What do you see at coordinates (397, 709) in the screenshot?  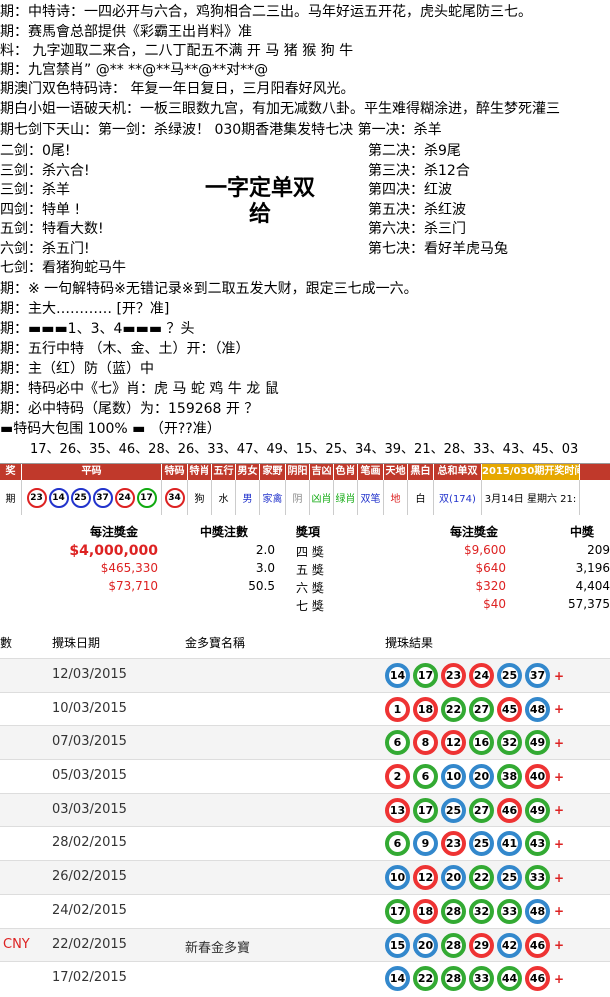 I see `number-ball: 1` at bounding box center [397, 709].